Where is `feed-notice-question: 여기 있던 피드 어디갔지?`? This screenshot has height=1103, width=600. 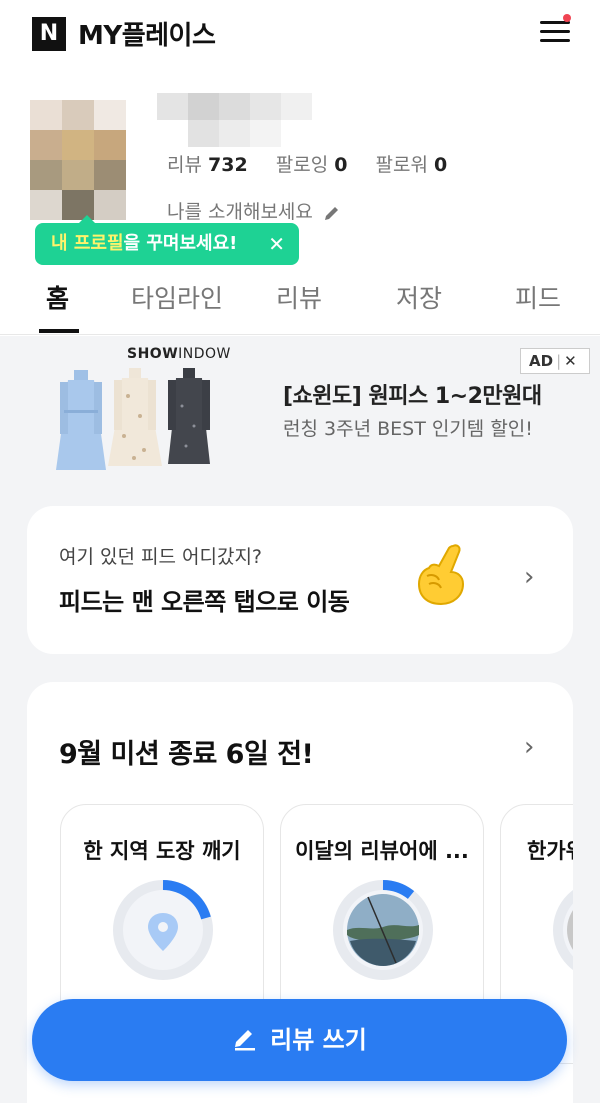 feed-notice-question: 여기 있던 피드 어디갔지? is located at coordinates (161, 557).